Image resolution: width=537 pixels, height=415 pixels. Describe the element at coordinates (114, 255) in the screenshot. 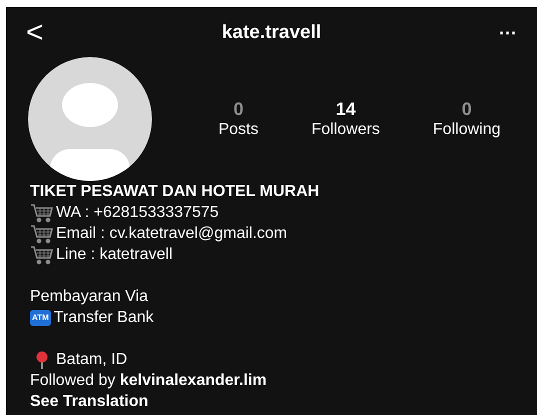

I see `contact-text: Line : katetravell` at that location.